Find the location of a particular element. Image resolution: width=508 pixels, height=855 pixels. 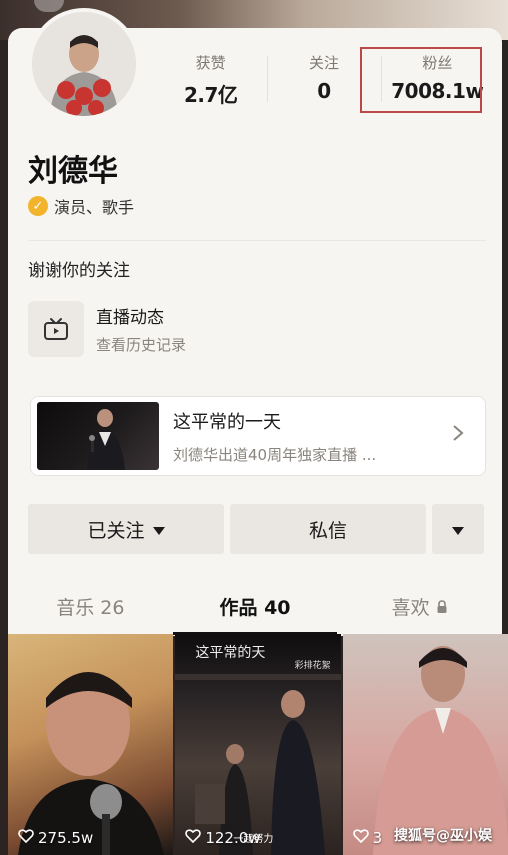

video-overlay-tag: 彩排花絮 is located at coordinates (312, 666).